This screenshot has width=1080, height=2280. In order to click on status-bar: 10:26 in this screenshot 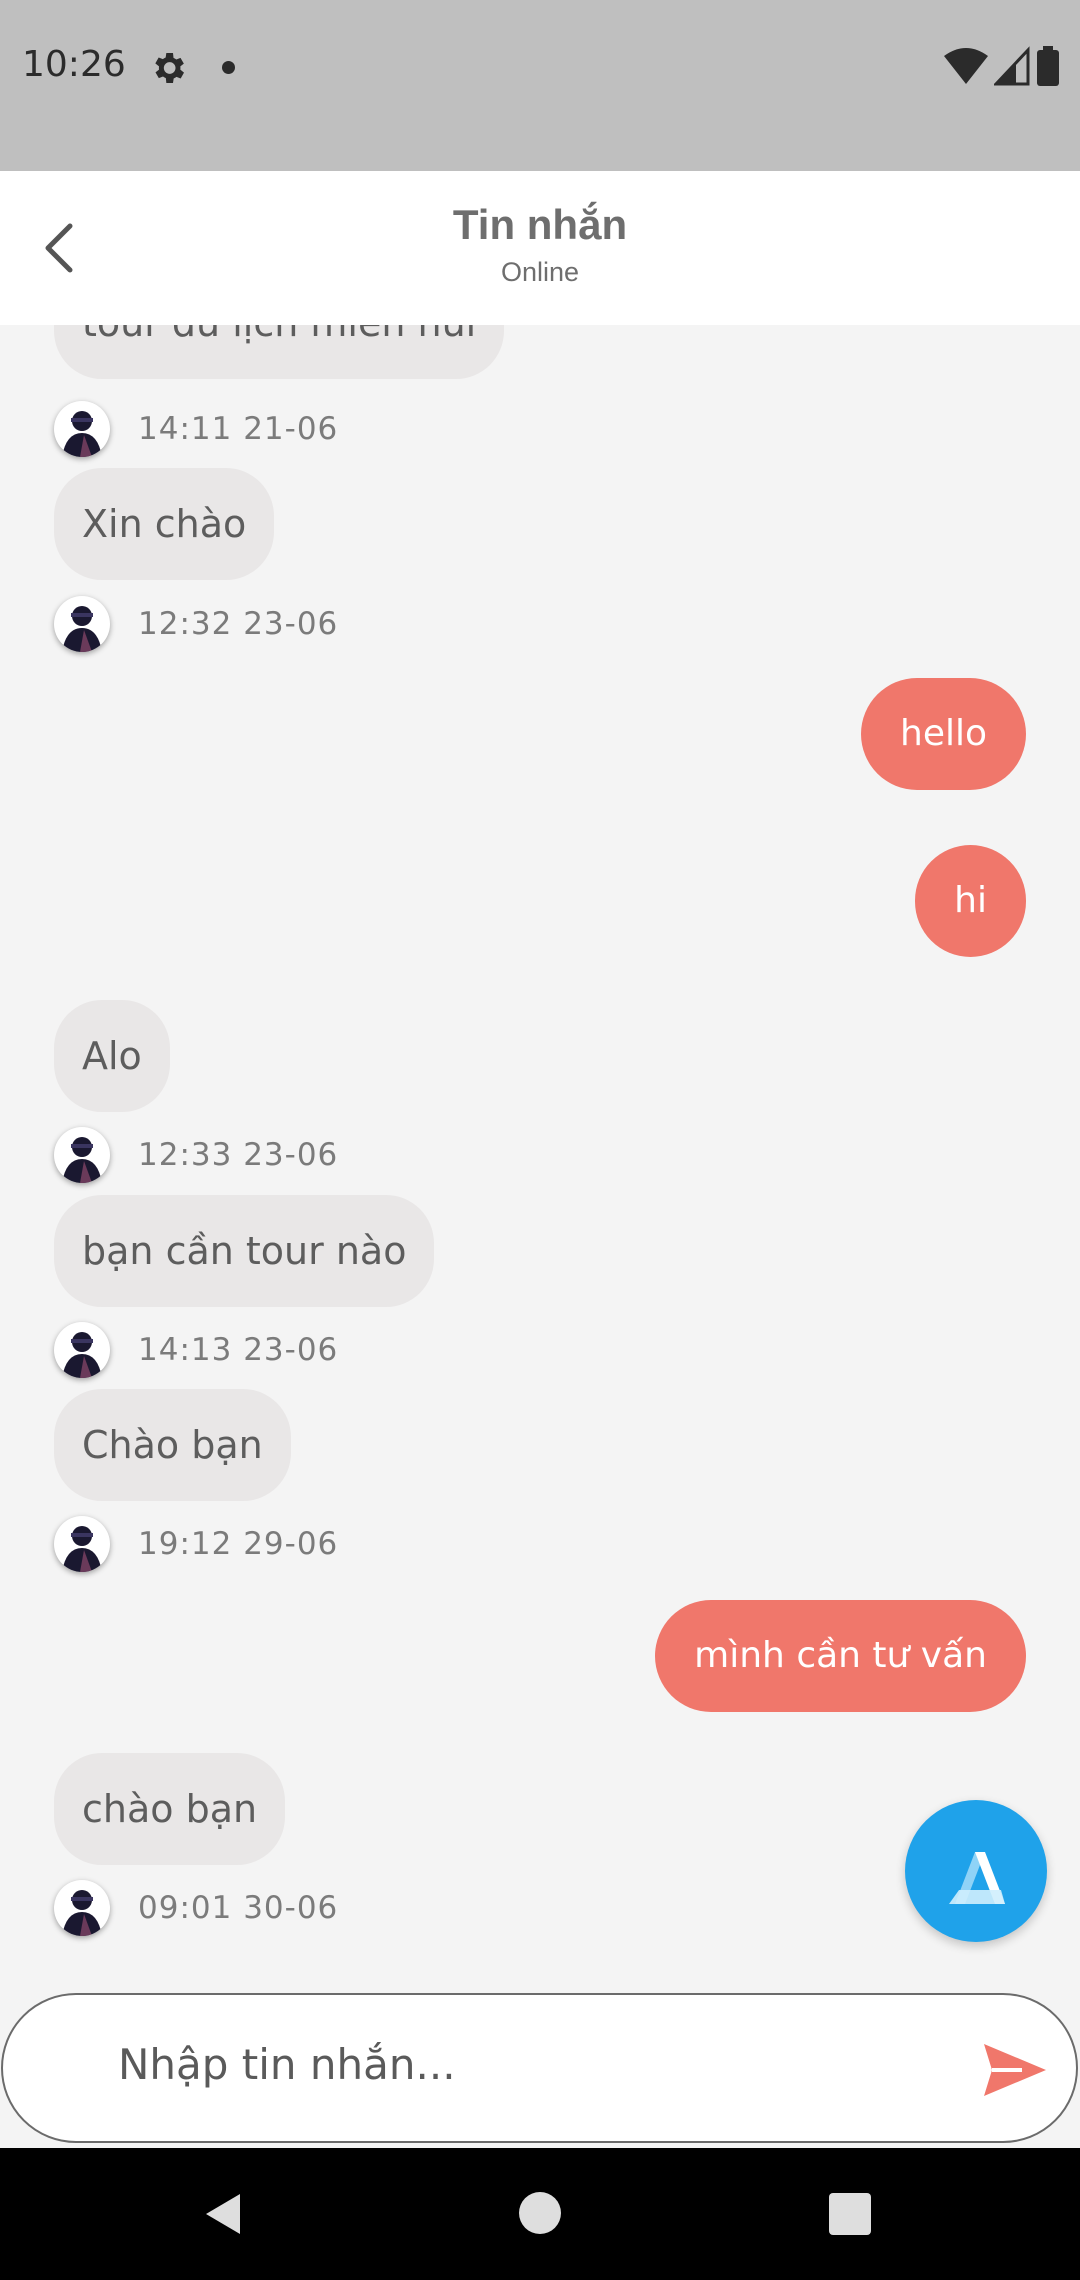, I will do `click(540, 85)`.